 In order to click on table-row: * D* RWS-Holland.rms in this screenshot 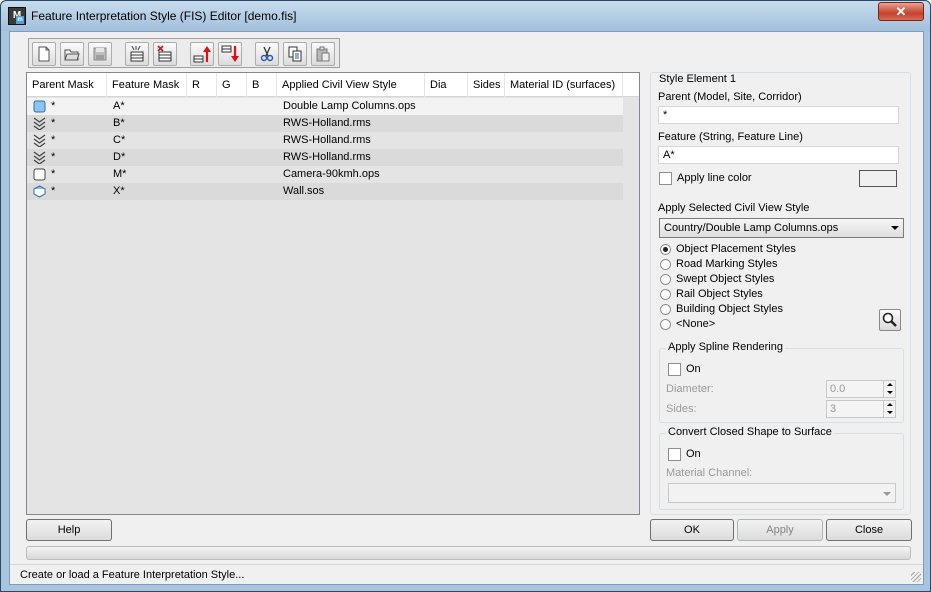, I will do `click(325, 157)`.